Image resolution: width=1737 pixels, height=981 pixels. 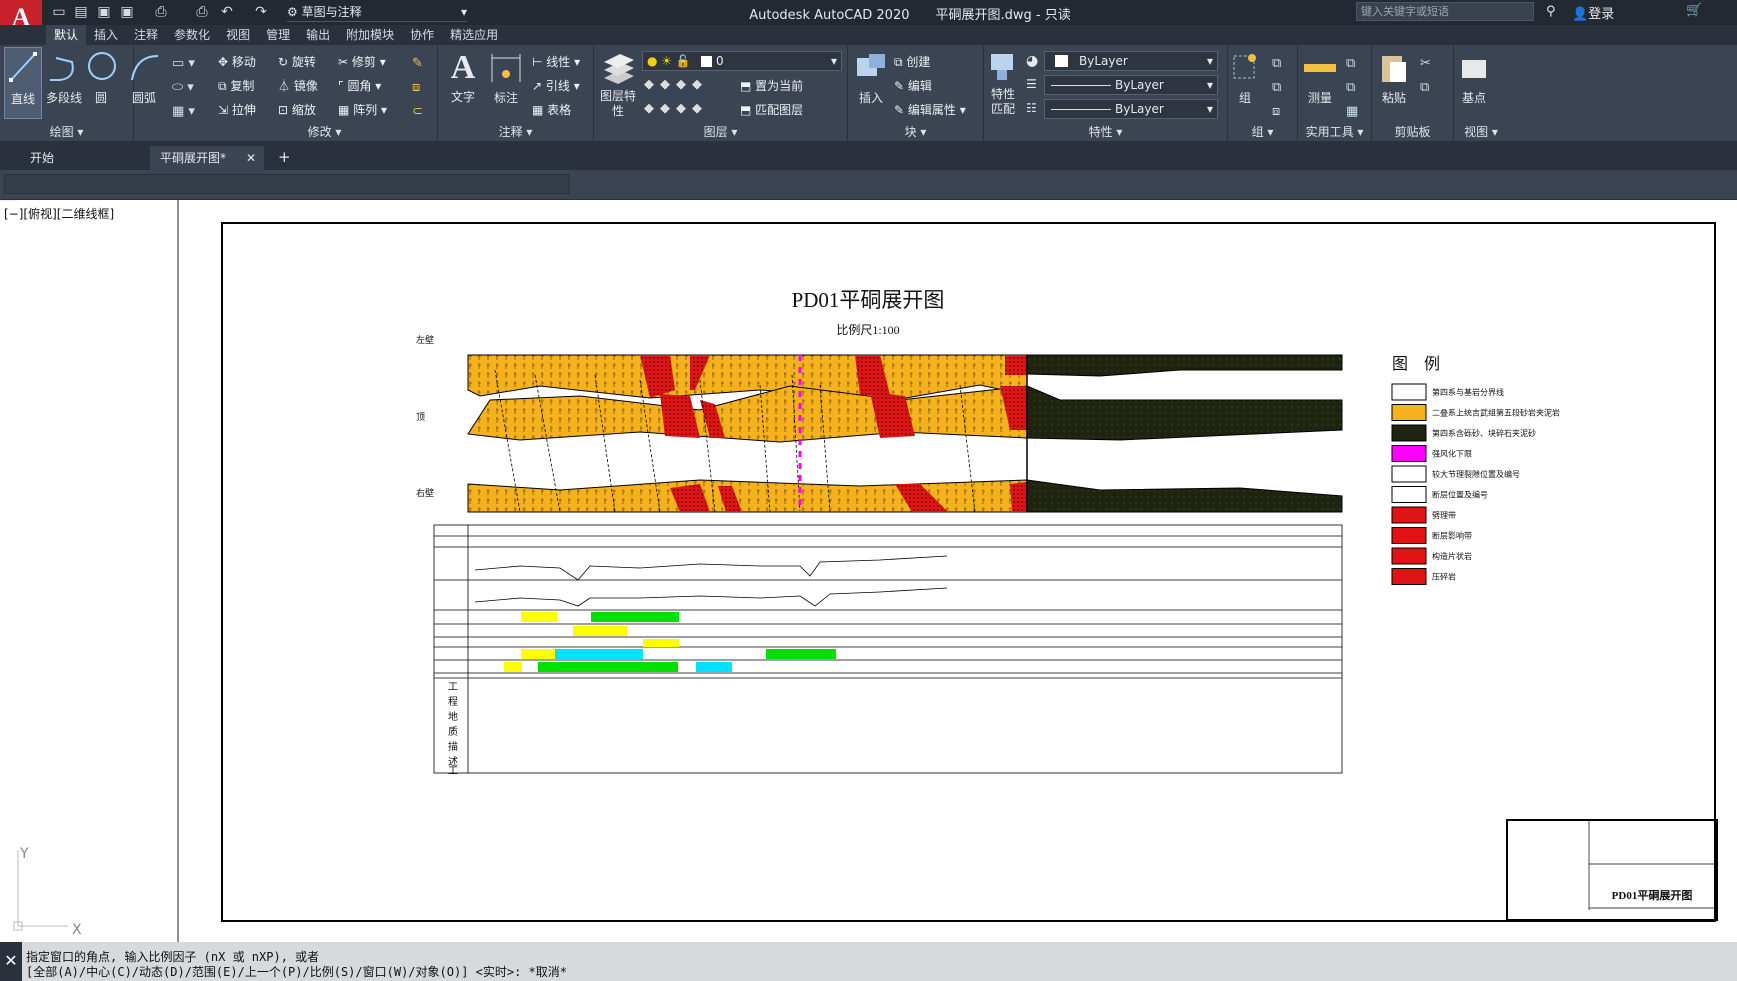 What do you see at coordinates (1334, 131) in the screenshot?
I see `utilities-panel-title: 实用工具 ▾` at bounding box center [1334, 131].